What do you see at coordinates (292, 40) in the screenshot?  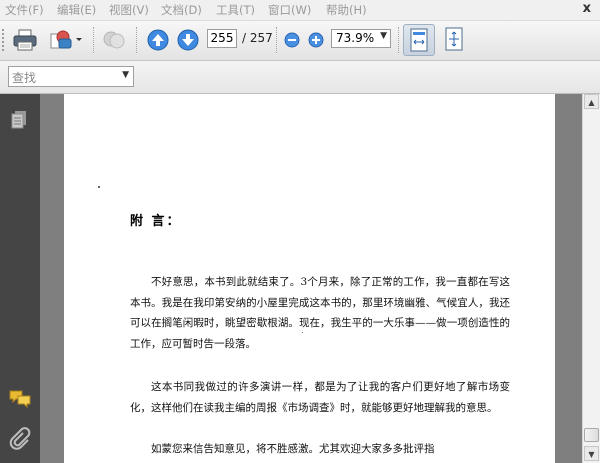 I see `zoom-out-icon` at bounding box center [292, 40].